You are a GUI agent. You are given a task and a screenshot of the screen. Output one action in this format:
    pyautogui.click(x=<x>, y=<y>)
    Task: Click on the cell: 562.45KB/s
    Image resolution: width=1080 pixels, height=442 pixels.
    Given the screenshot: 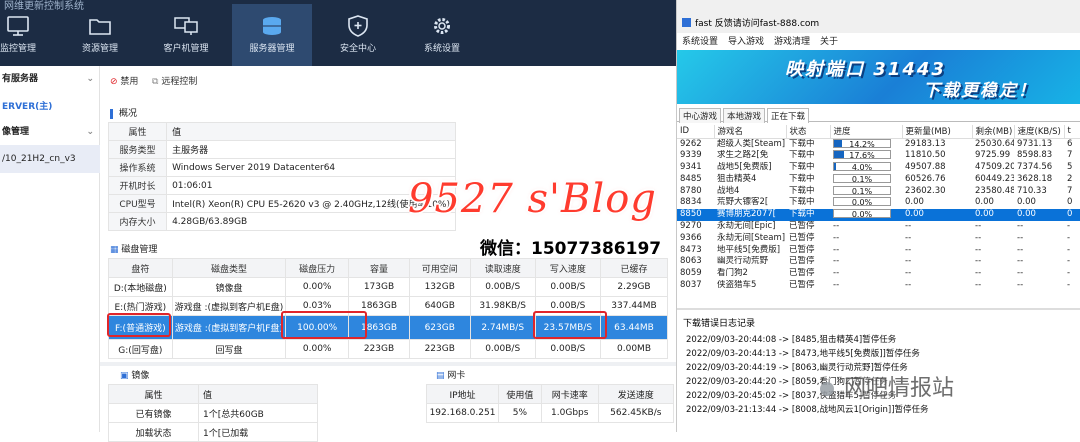 What is the action you would take?
    pyautogui.click(x=635, y=413)
    